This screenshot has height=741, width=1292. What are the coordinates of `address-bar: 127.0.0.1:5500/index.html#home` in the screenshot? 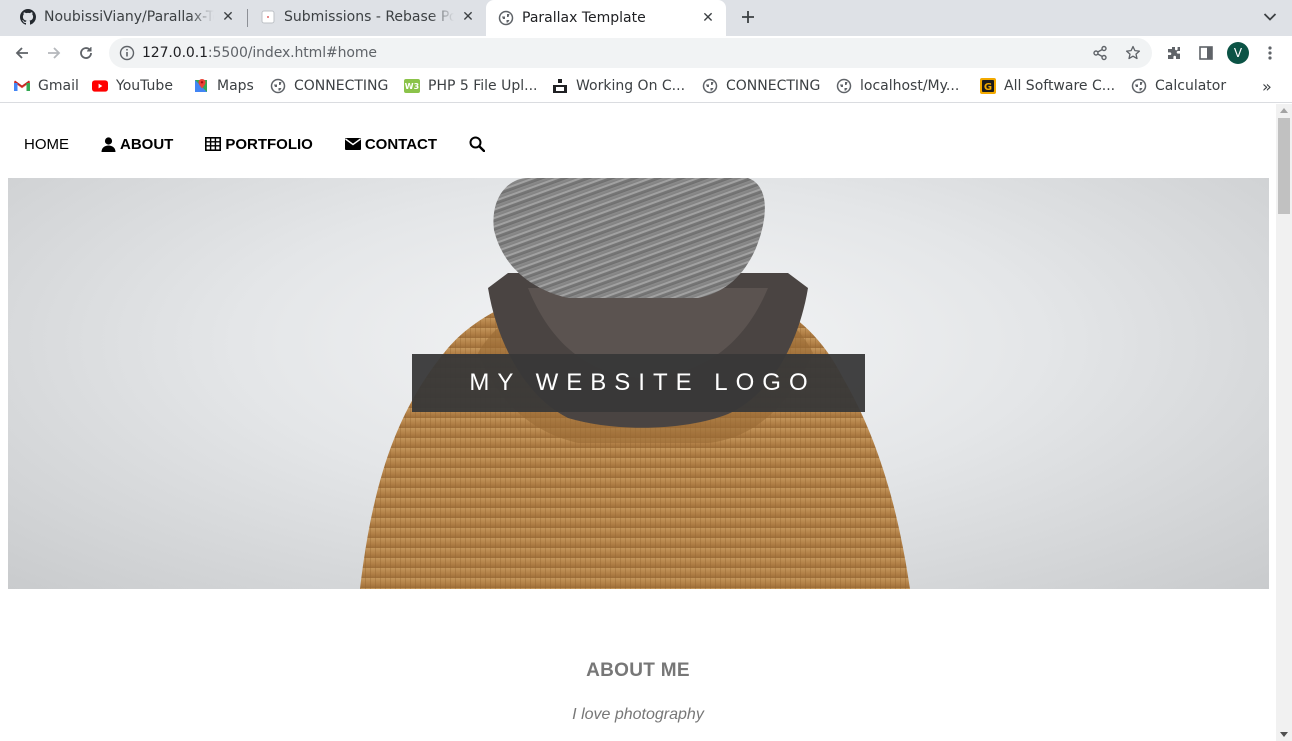 It's located at (630, 53).